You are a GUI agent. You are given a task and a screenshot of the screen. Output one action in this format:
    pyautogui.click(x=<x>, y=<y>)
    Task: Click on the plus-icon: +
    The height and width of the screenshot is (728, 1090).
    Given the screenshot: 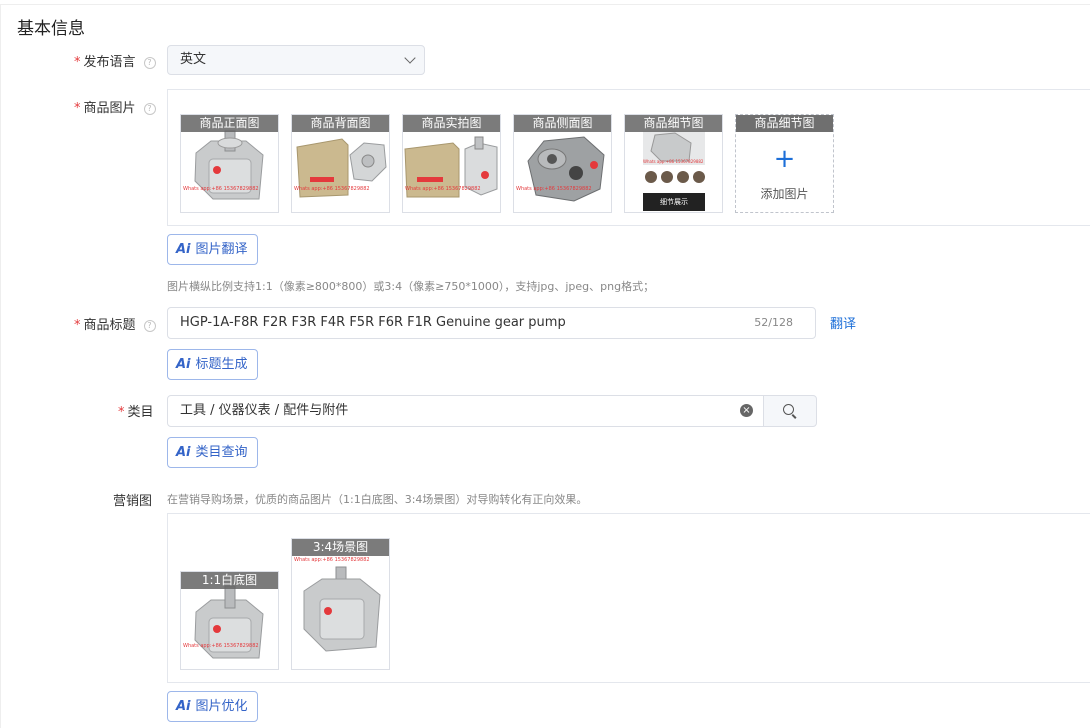 What is the action you would take?
    pyautogui.click(x=784, y=159)
    